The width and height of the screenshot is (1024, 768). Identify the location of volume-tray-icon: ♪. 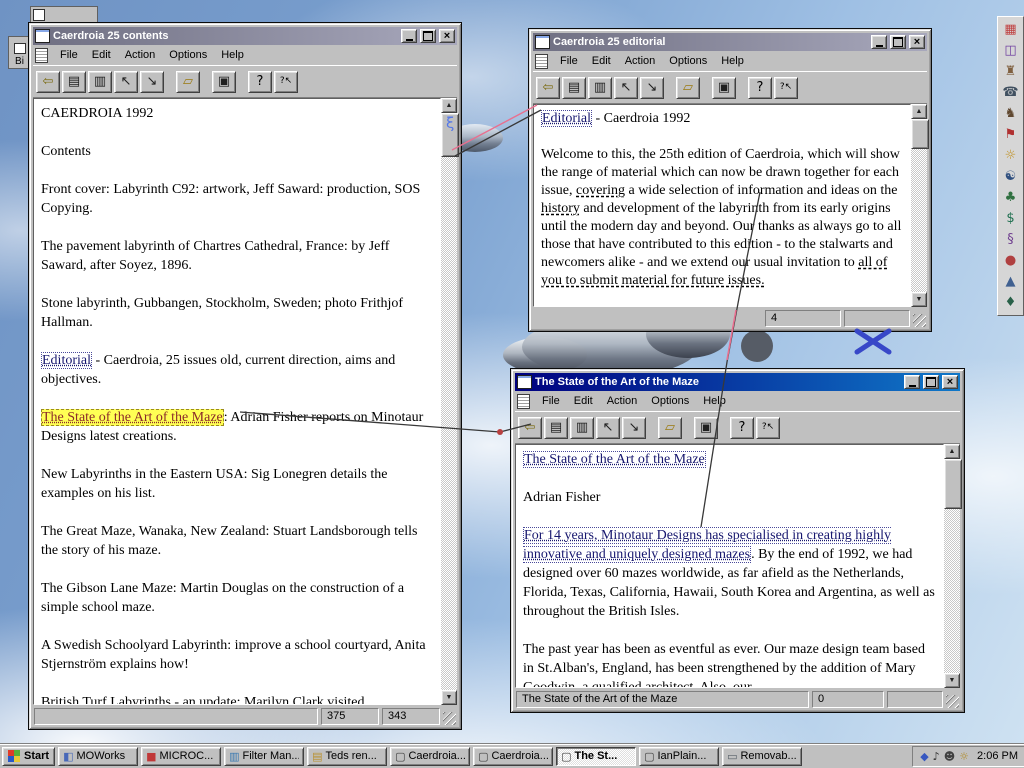
(936, 756).